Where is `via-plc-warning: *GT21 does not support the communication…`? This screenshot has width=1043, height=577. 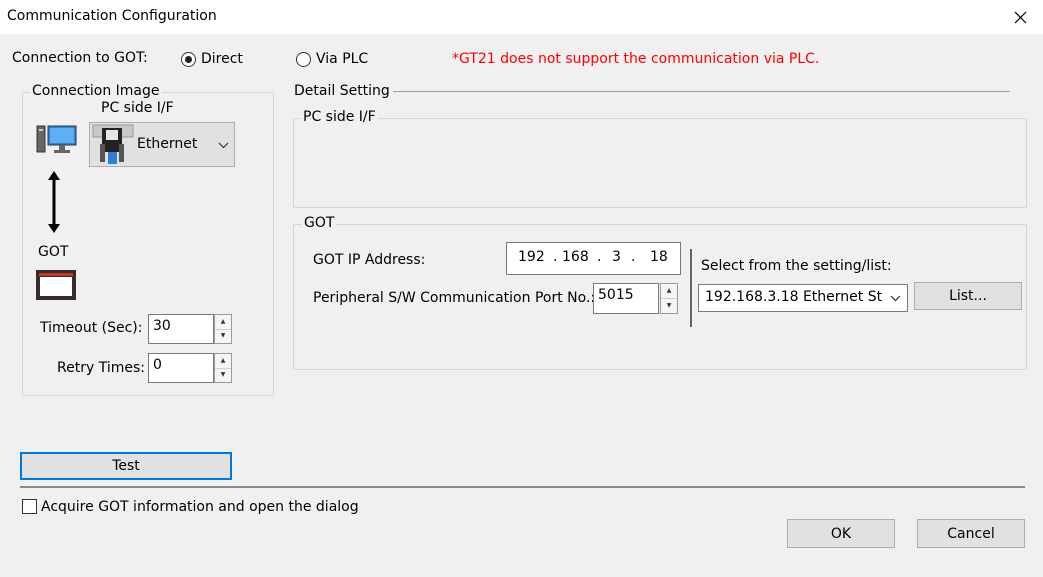 via-plc-warning: *GT21 does not support the communication… is located at coordinates (636, 59).